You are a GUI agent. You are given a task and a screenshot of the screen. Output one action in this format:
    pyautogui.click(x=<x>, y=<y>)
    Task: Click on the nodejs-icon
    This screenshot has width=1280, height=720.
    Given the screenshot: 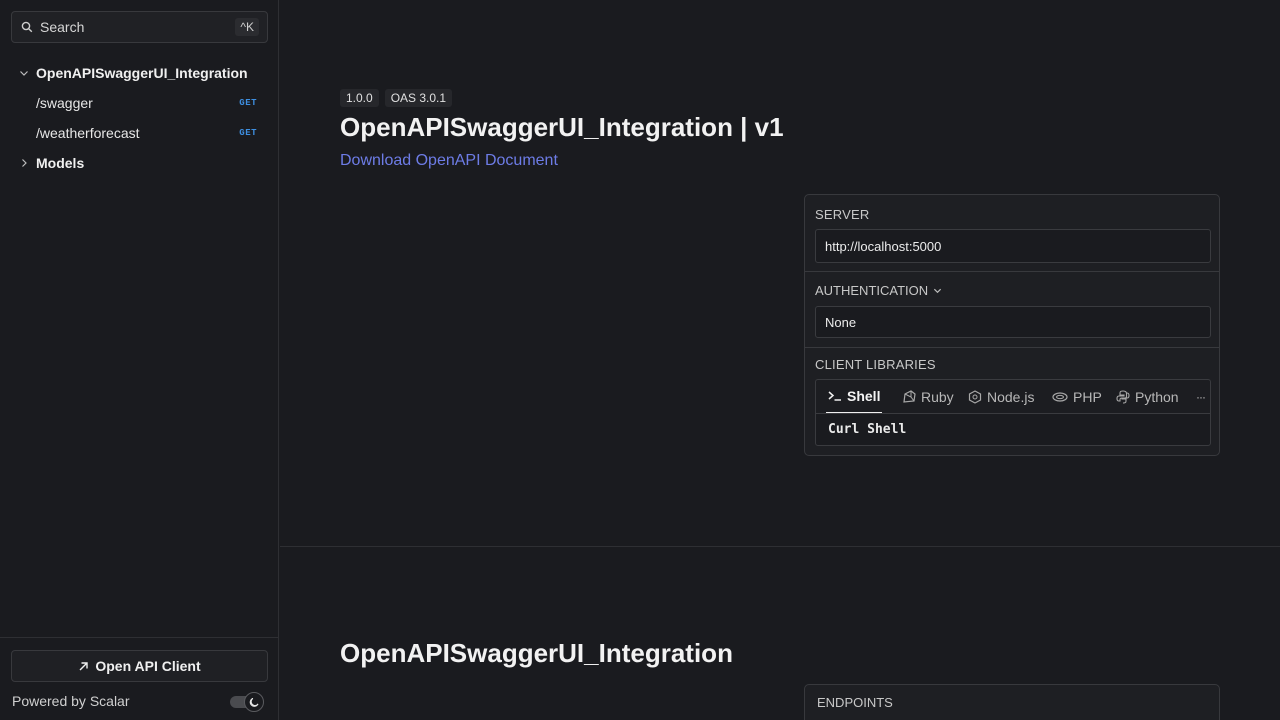 What is the action you would take?
    pyautogui.click(x=975, y=397)
    